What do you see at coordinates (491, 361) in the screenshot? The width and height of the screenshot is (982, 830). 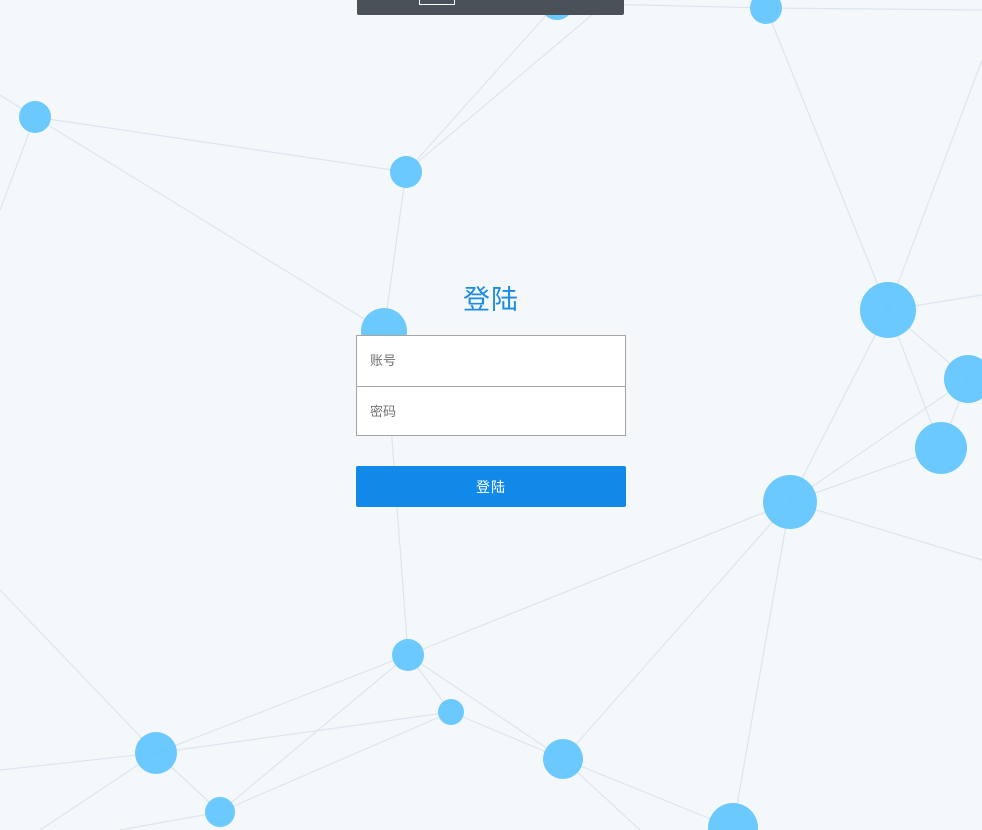 I see `account-input` at bounding box center [491, 361].